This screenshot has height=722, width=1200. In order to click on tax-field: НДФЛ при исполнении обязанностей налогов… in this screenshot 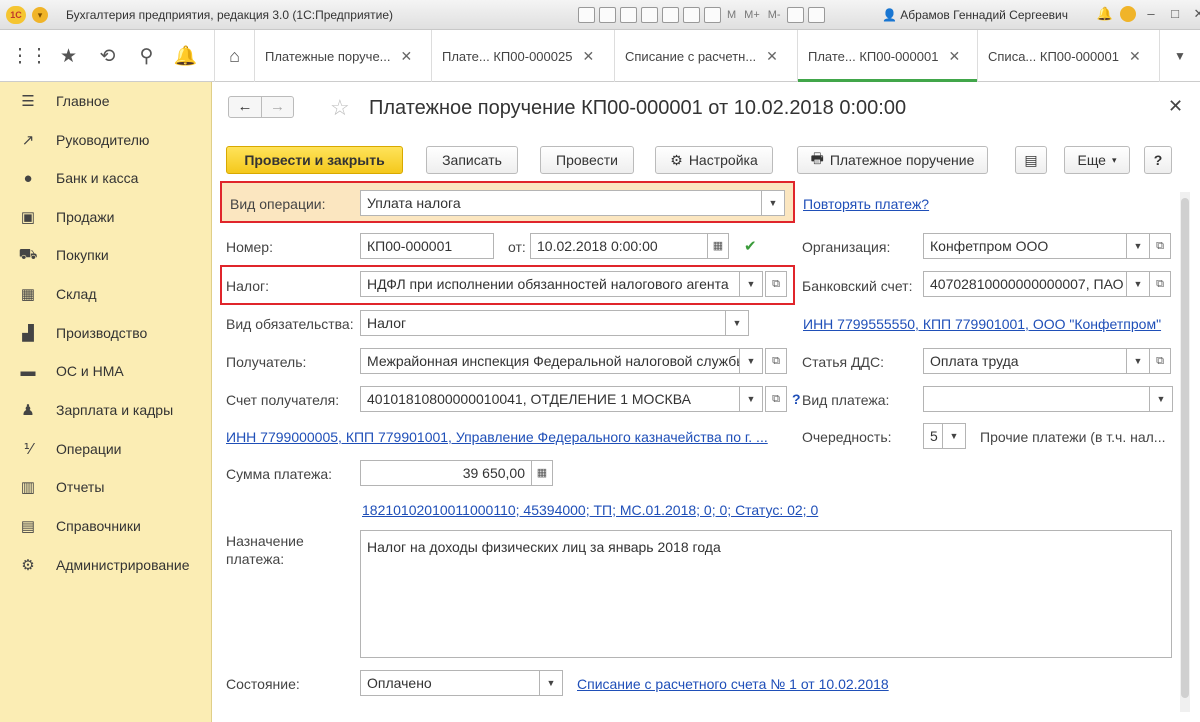, I will do `click(550, 284)`.